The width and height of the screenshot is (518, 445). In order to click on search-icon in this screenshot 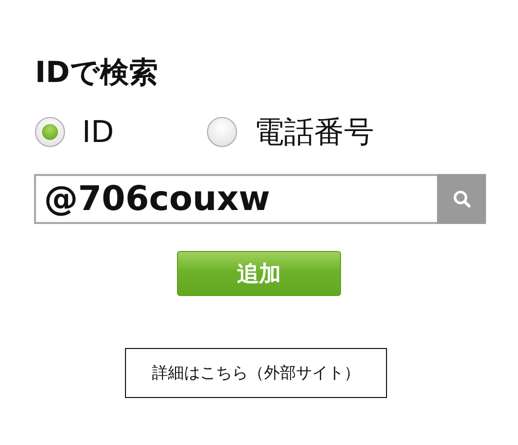, I will do `click(462, 199)`.